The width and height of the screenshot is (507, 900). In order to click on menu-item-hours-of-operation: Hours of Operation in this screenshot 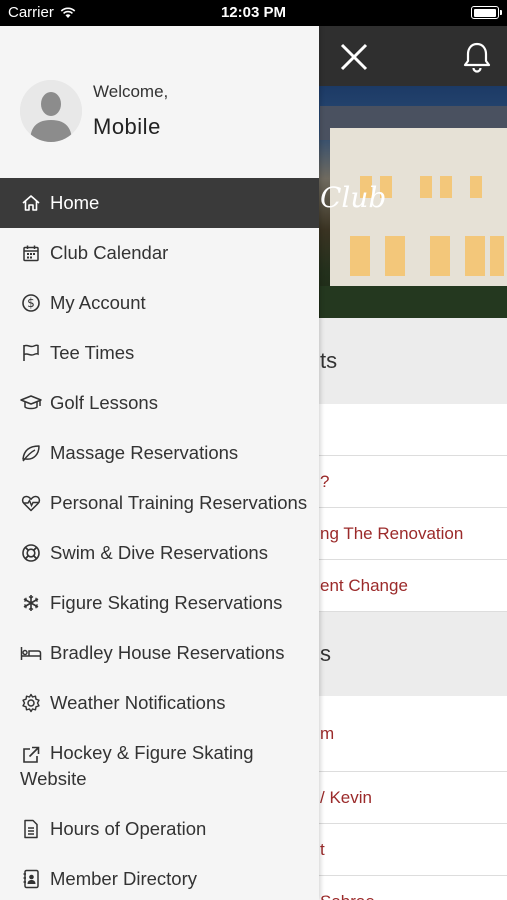, I will do `click(159, 829)`.